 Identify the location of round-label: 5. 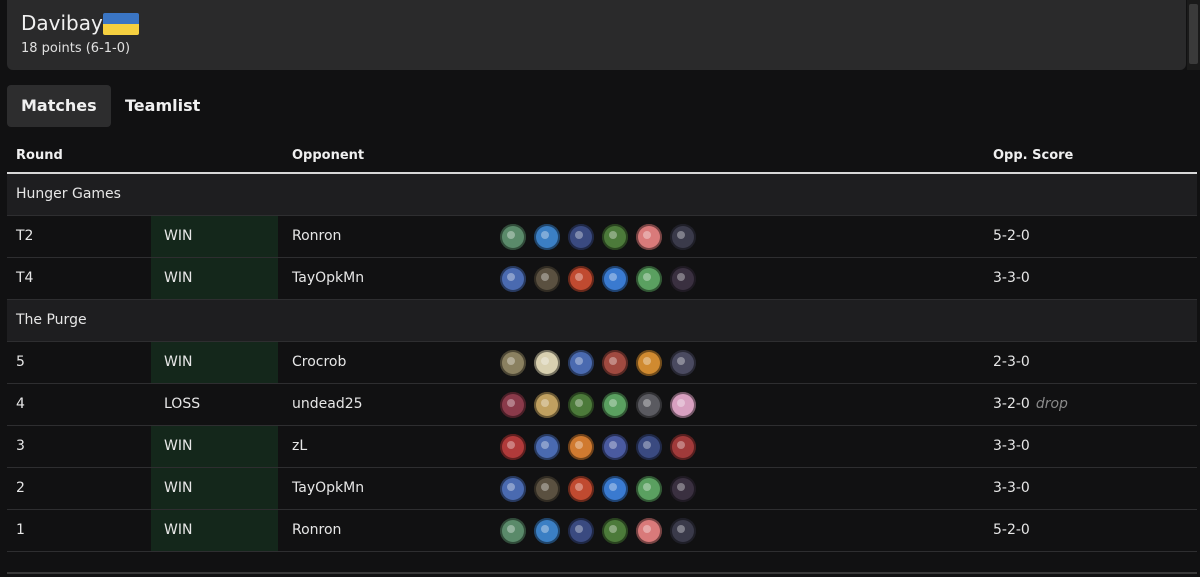
(20, 362).